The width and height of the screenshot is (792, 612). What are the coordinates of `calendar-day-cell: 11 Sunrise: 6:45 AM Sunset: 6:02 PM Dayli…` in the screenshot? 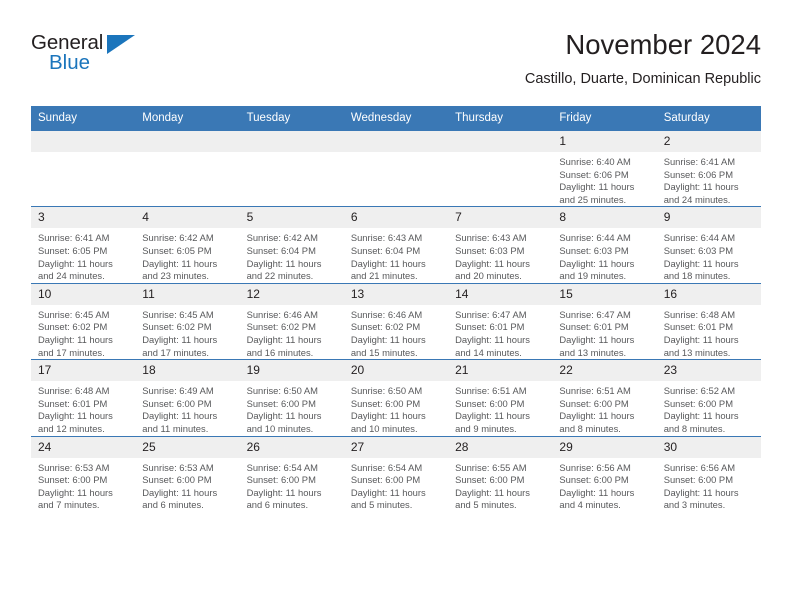 It's located at (187, 321).